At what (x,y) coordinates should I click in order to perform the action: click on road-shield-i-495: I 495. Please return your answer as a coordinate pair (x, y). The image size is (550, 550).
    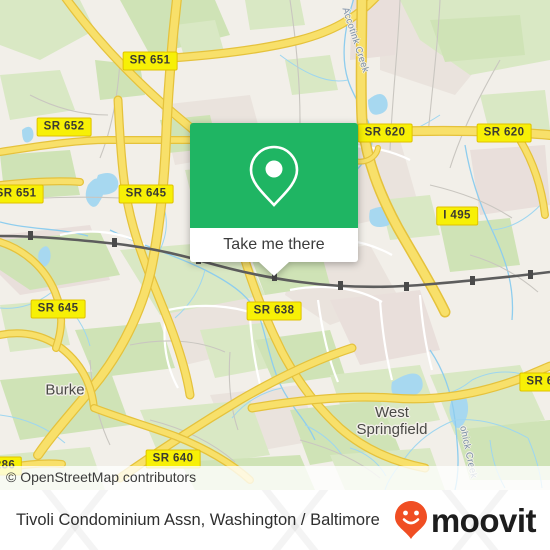
    Looking at the image, I should click on (457, 216).